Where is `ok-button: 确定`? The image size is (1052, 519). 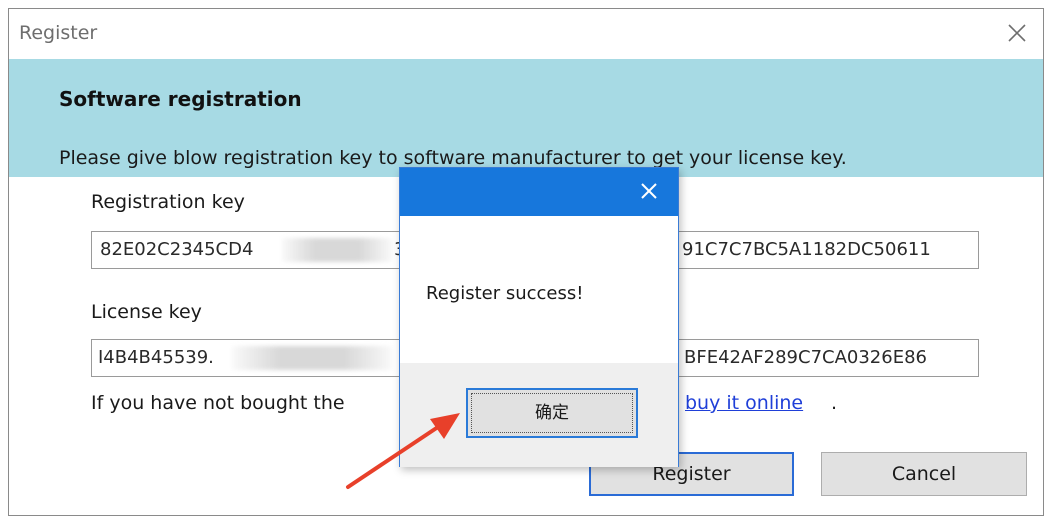 ok-button: 确定 is located at coordinates (552, 413).